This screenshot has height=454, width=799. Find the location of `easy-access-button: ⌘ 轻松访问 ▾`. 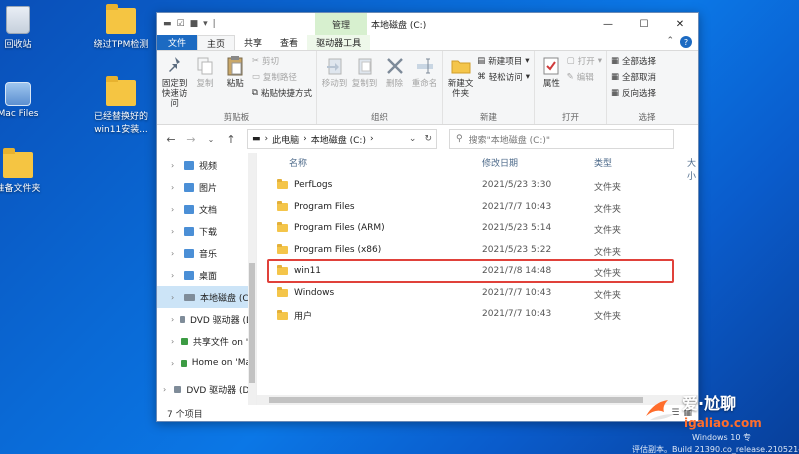

easy-access-button: ⌘ 轻松访问 ▾ is located at coordinates (503, 77).